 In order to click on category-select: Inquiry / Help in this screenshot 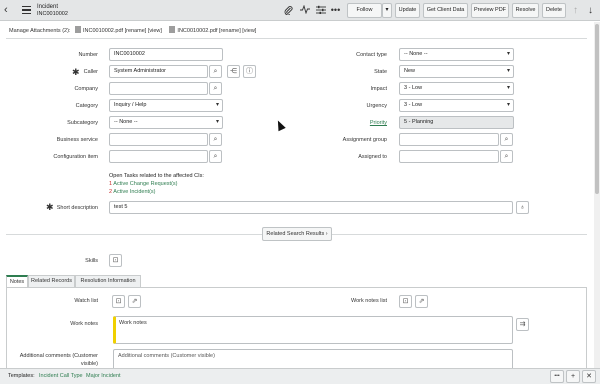, I will do `click(166, 105)`.